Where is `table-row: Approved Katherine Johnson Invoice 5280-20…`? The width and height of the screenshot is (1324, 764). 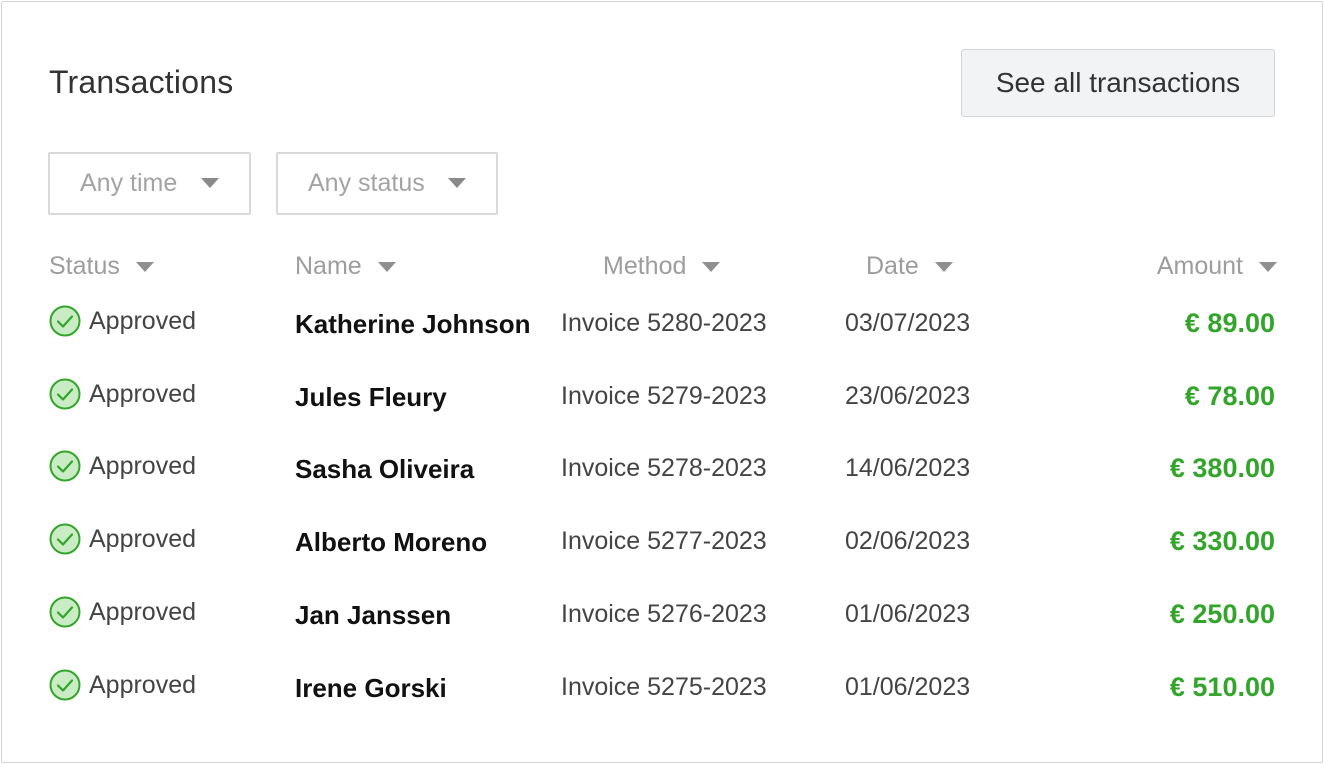
table-row: Approved Katherine Johnson Invoice 5280-20… is located at coordinates (662, 331).